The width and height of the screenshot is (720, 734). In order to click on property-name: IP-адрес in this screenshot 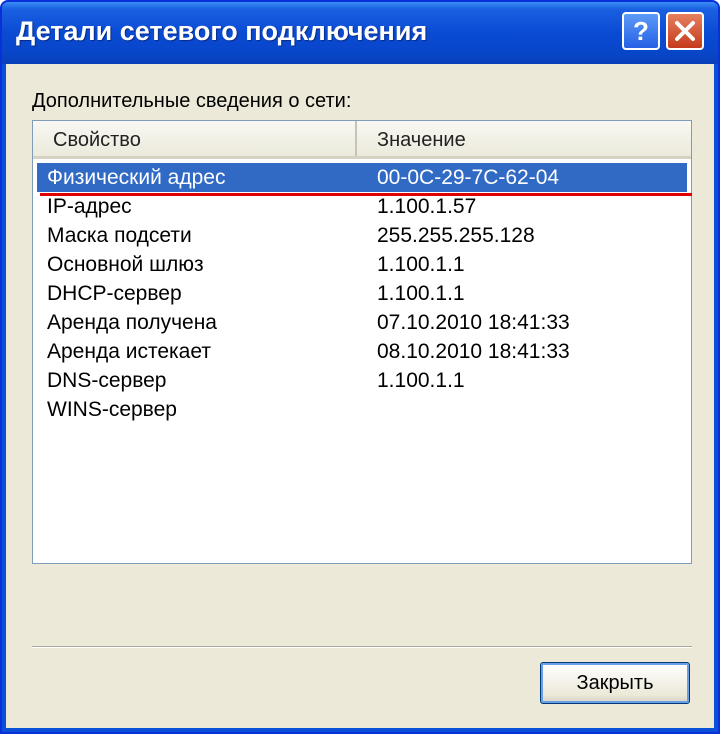, I will do `click(89, 206)`.